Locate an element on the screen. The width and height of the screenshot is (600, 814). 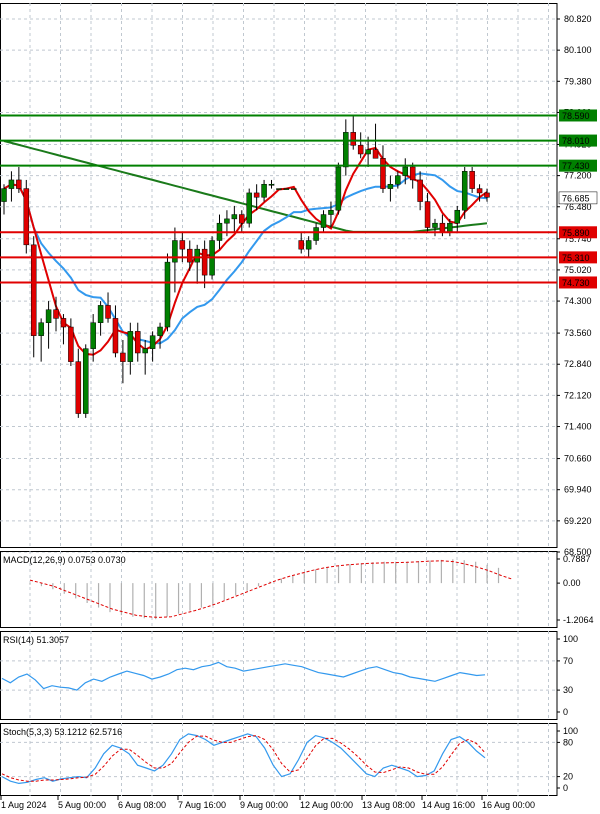
y-tick-label: 20 is located at coordinates (568, 777).